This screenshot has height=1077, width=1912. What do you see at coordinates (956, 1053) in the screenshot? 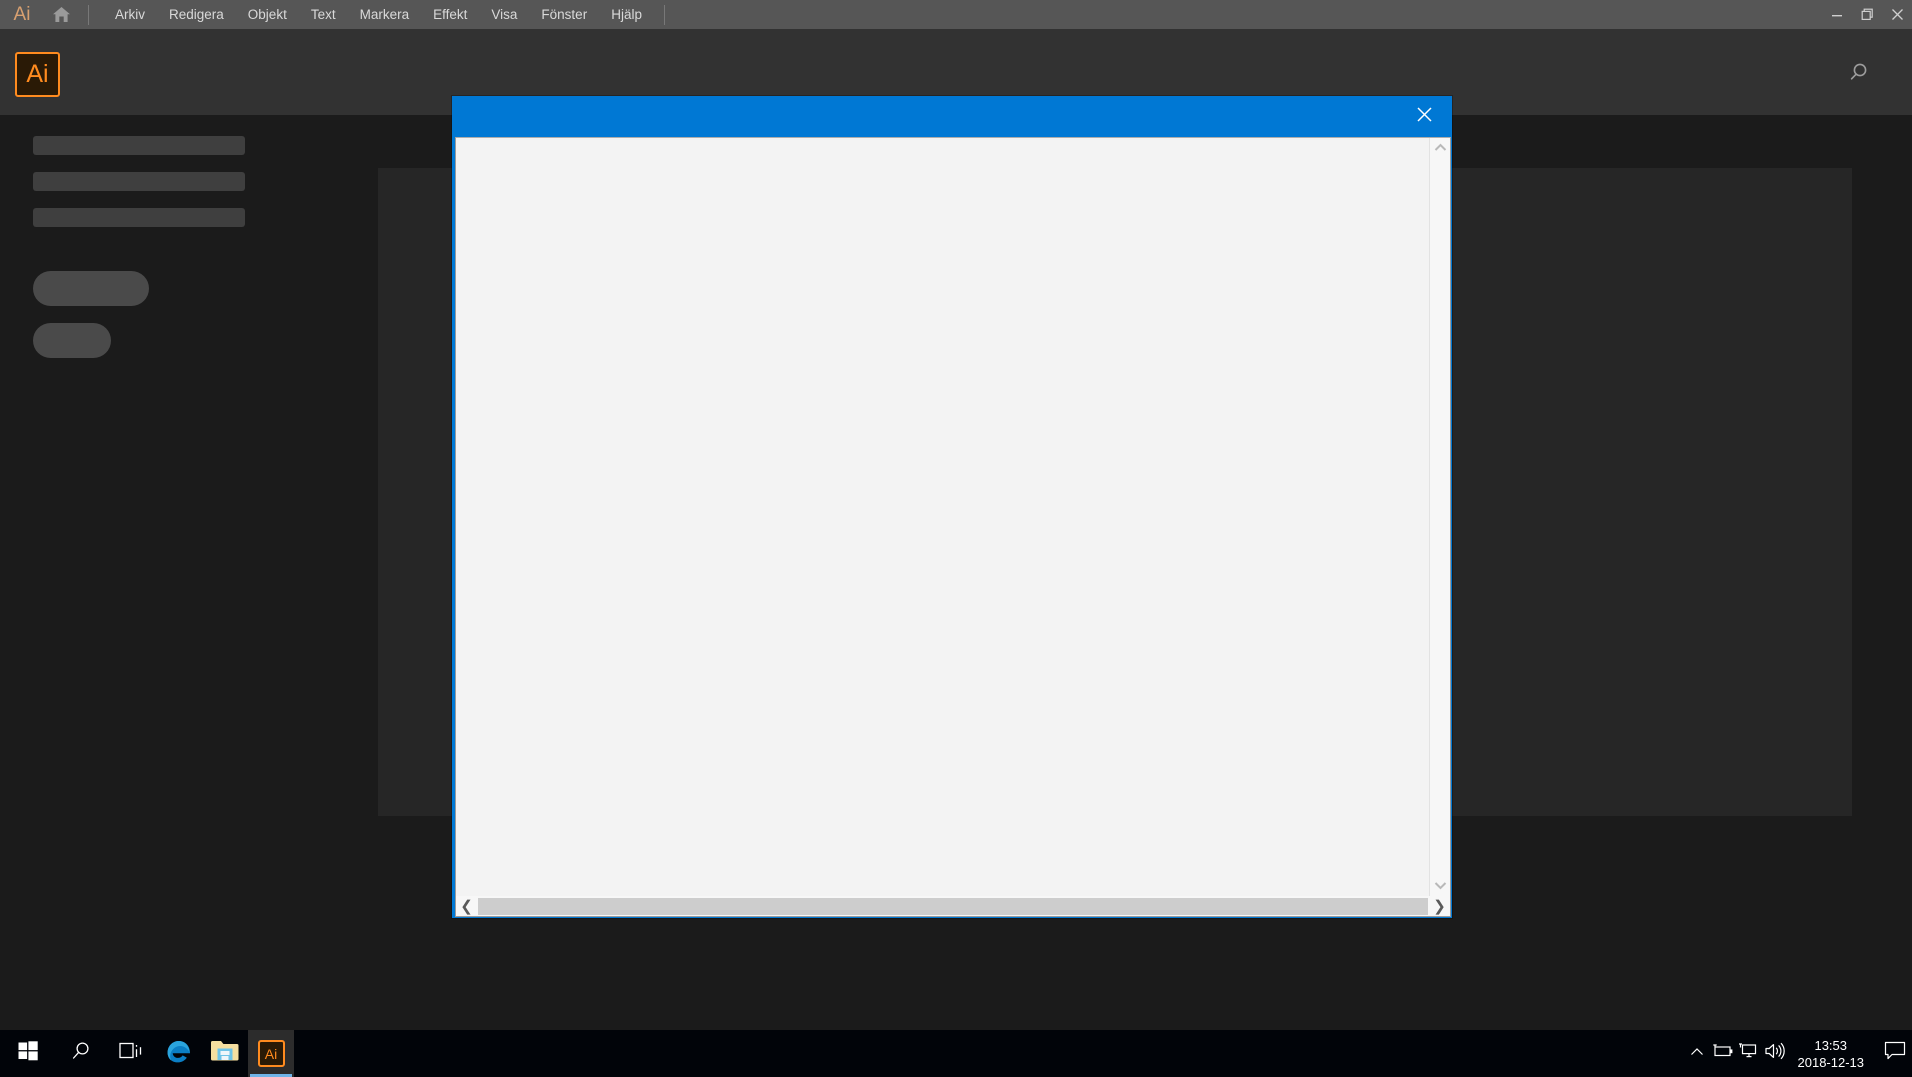
I see `taskbar: Ai 13:53 2018-12-13` at bounding box center [956, 1053].